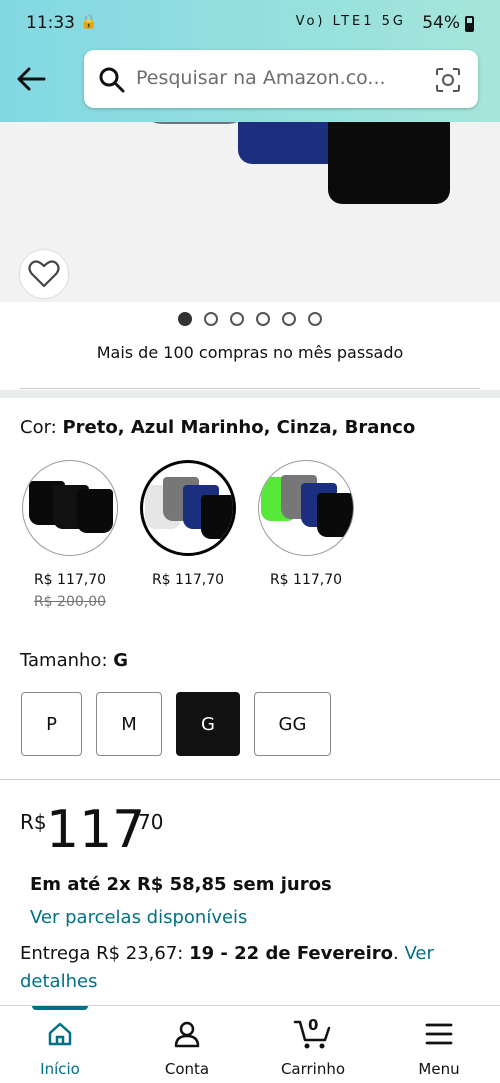 Image resolution: width=500 pixels, height=1083 pixels. Describe the element at coordinates (439, 1034) in the screenshot. I see `hamburger-menu-icon` at that location.